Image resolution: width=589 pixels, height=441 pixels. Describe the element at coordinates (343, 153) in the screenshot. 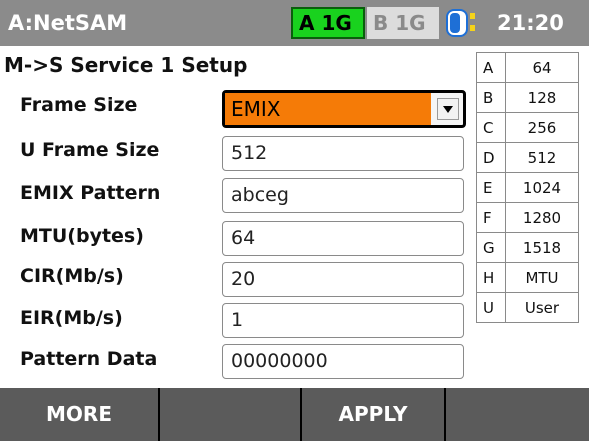

I see `u-frame-size-field: 512` at that location.